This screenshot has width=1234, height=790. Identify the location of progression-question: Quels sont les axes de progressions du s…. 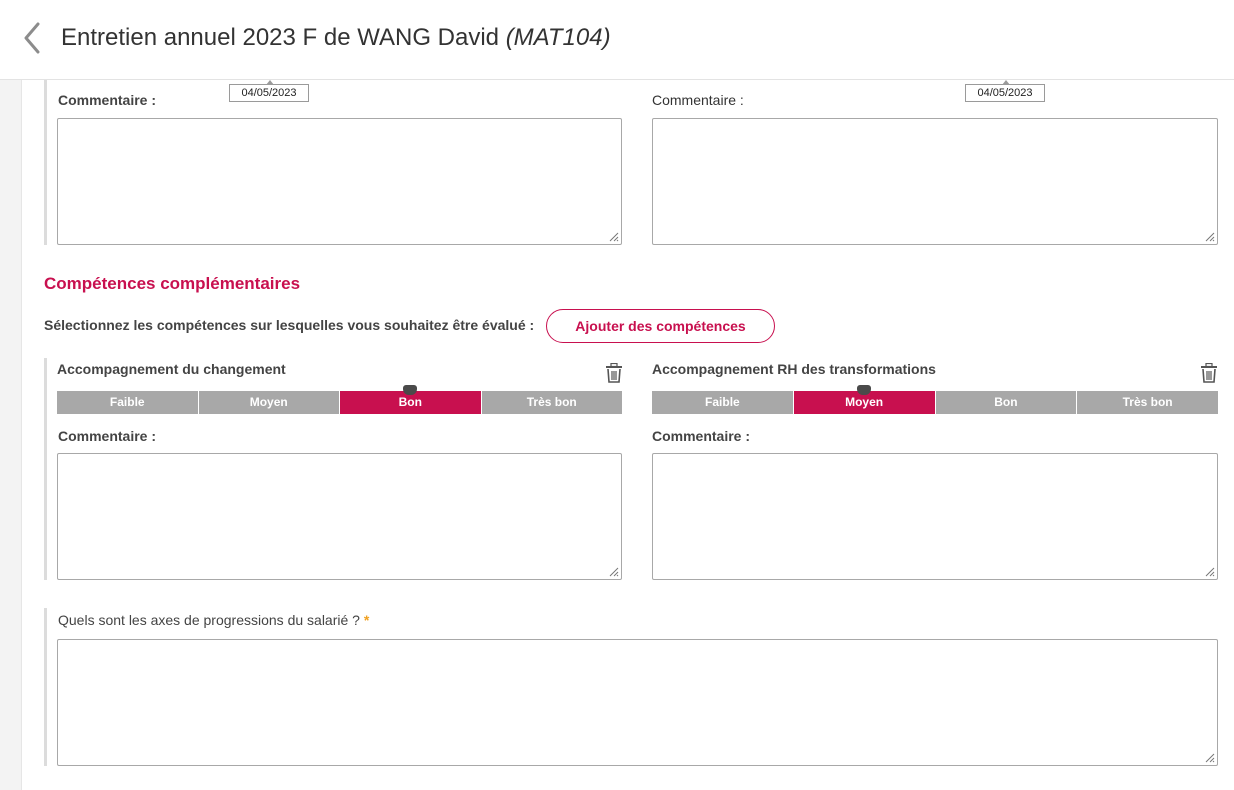
(214, 620).